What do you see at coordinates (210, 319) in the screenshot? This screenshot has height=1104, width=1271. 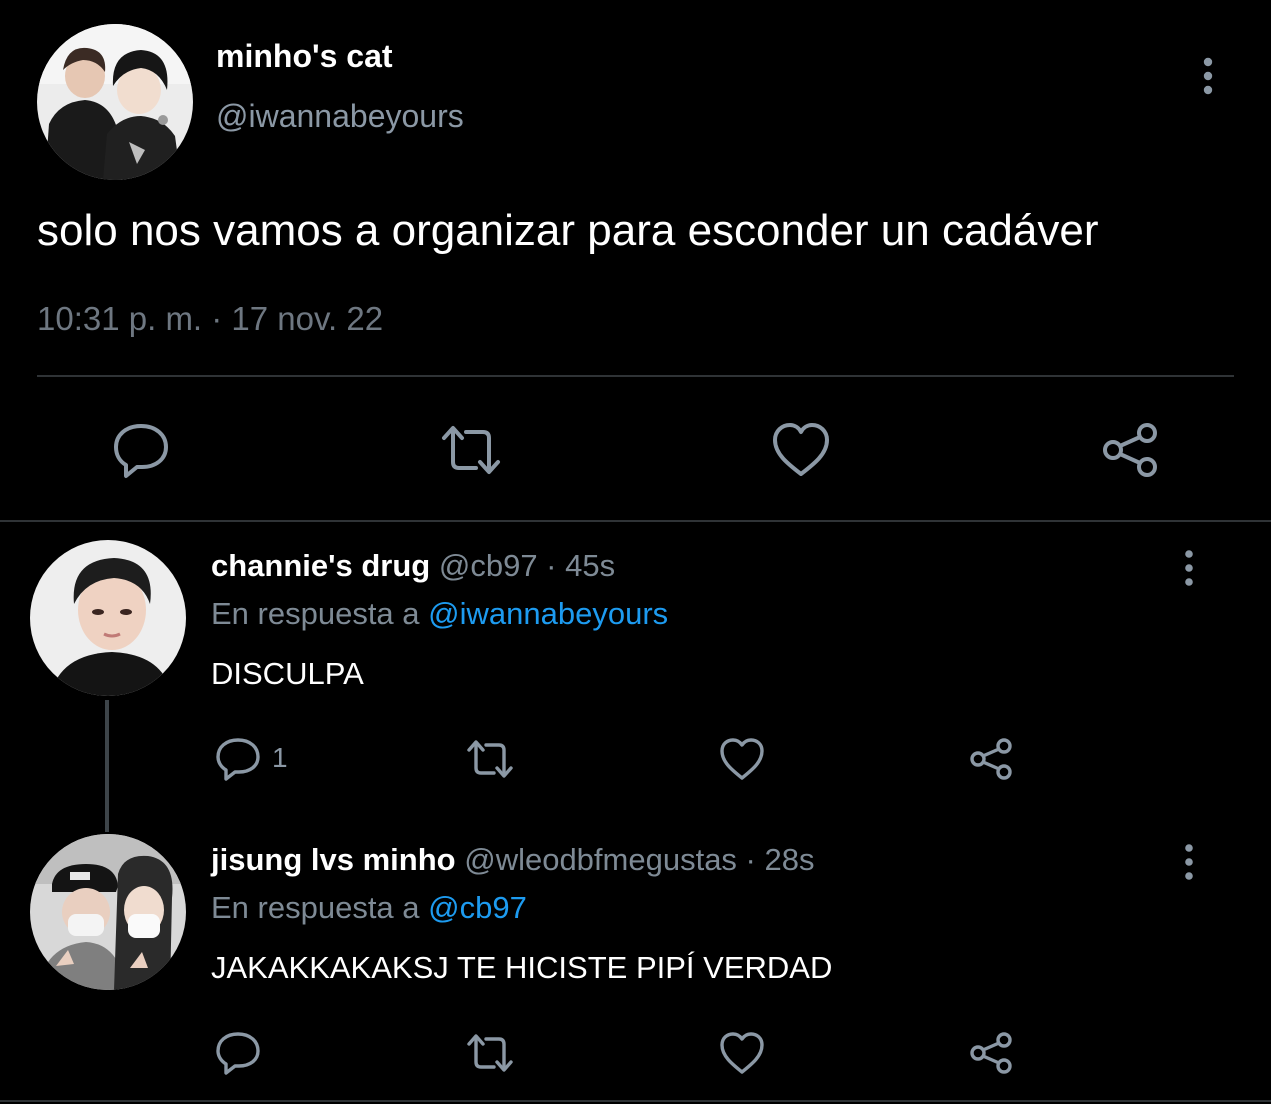 I see `main-tweet-timestamp: 10:31 p. m. · 17 nov. 22` at bounding box center [210, 319].